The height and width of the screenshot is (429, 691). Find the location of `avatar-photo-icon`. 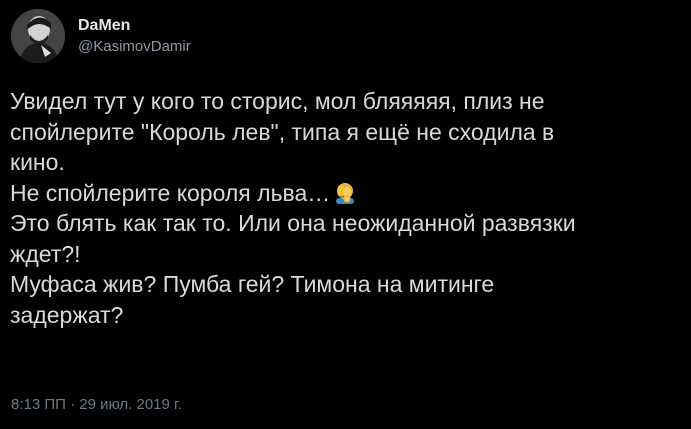

avatar-photo-icon is located at coordinates (38, 36).